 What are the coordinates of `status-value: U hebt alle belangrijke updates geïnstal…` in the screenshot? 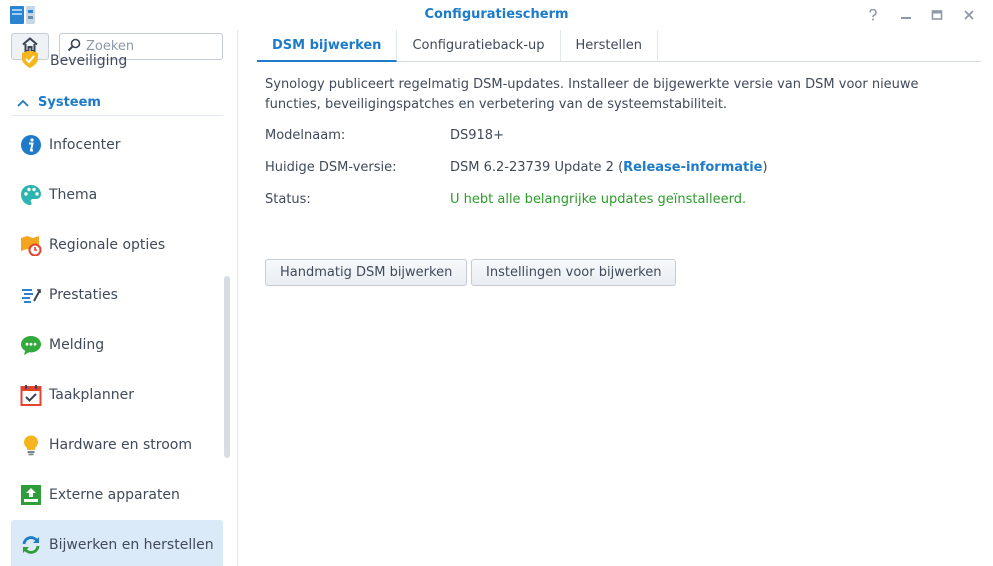 It's located at (598, 199).